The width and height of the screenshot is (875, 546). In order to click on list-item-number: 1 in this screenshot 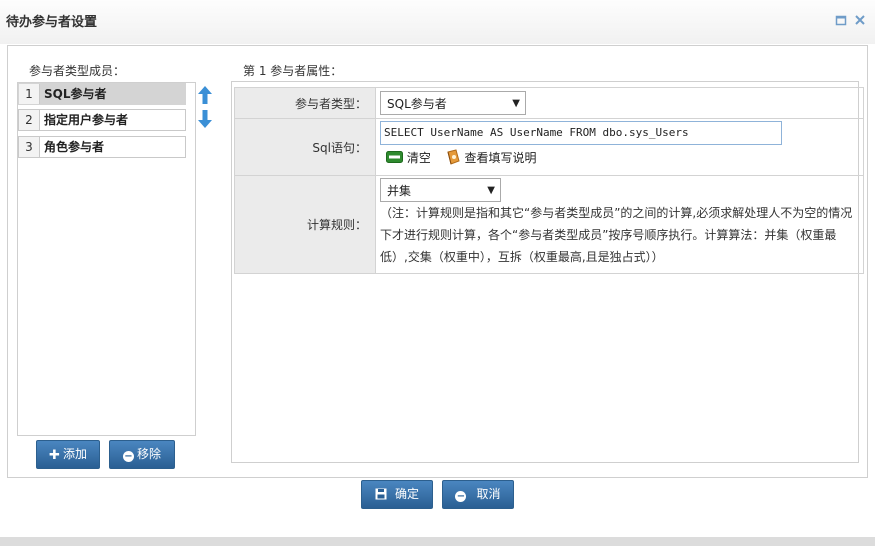, I will do `click(29, 94)`.